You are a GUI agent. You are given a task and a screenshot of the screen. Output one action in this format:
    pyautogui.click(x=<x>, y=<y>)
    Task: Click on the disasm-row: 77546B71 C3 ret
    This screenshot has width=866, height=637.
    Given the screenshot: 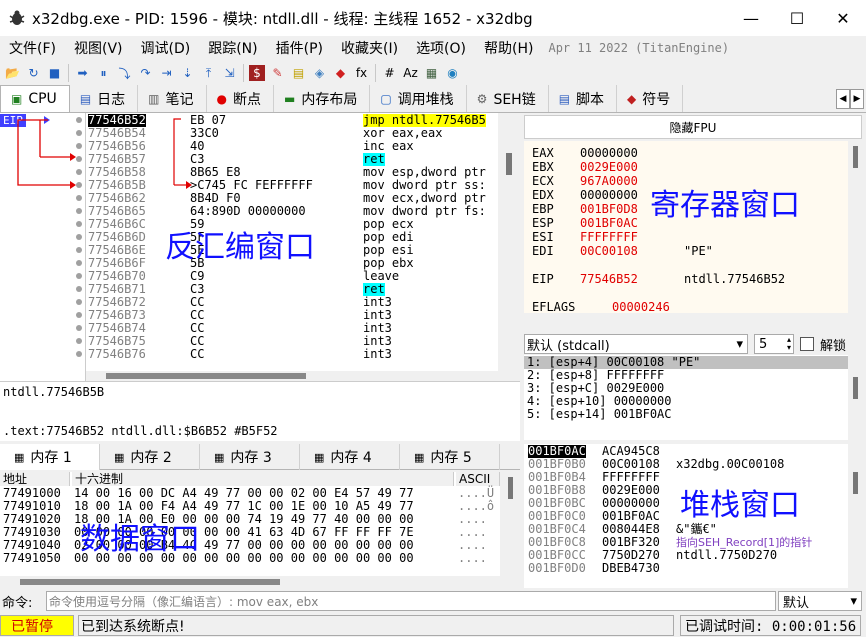 What is the action you would take?
    pyautogui.click(x=292, y=289)
    